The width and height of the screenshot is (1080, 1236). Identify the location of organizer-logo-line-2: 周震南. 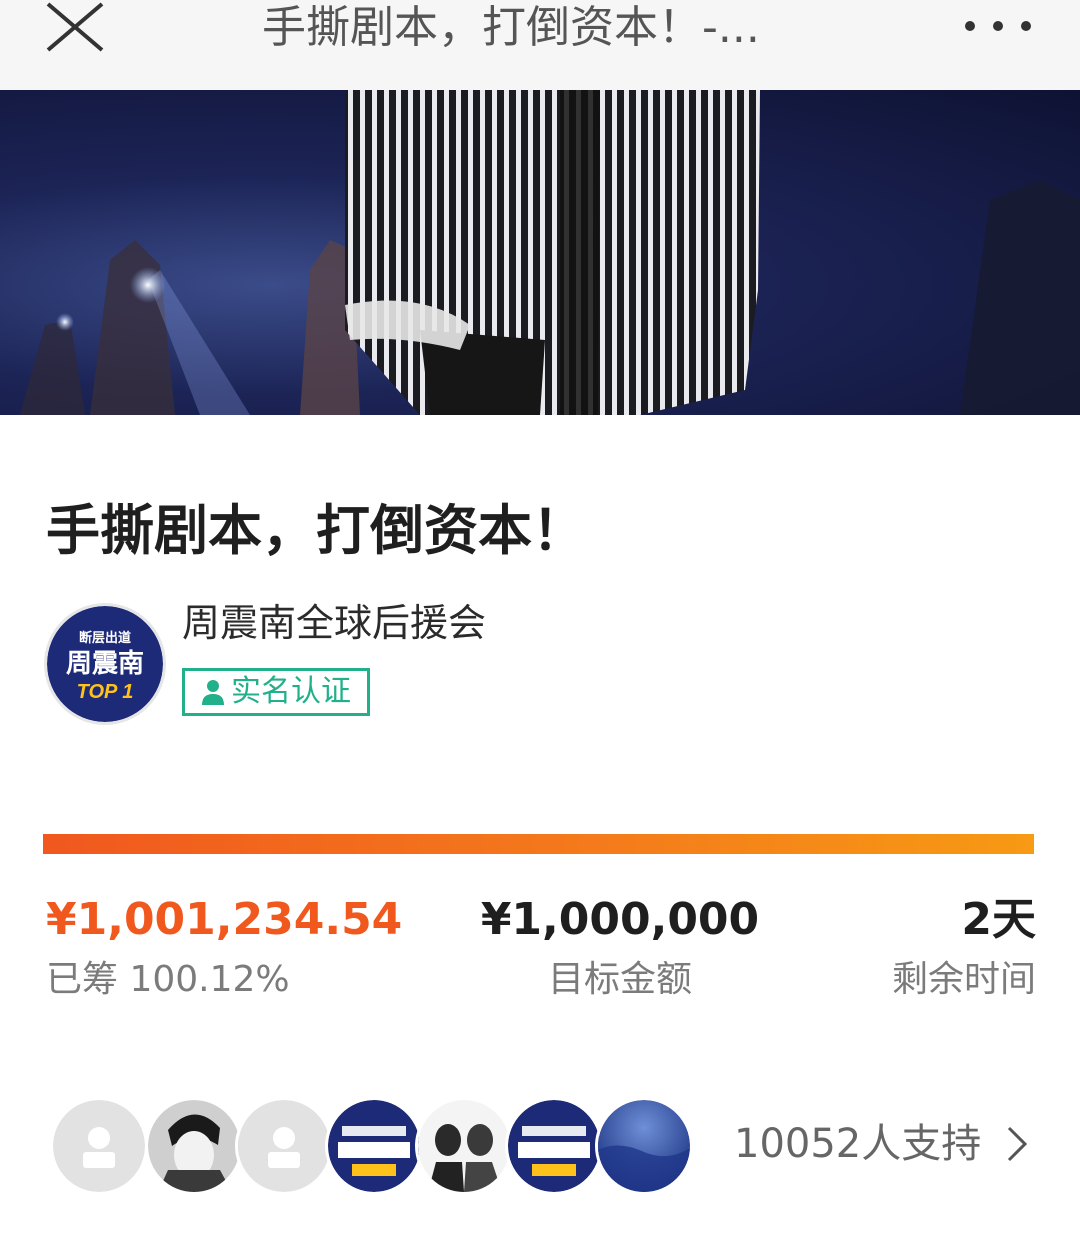
(105, 663).